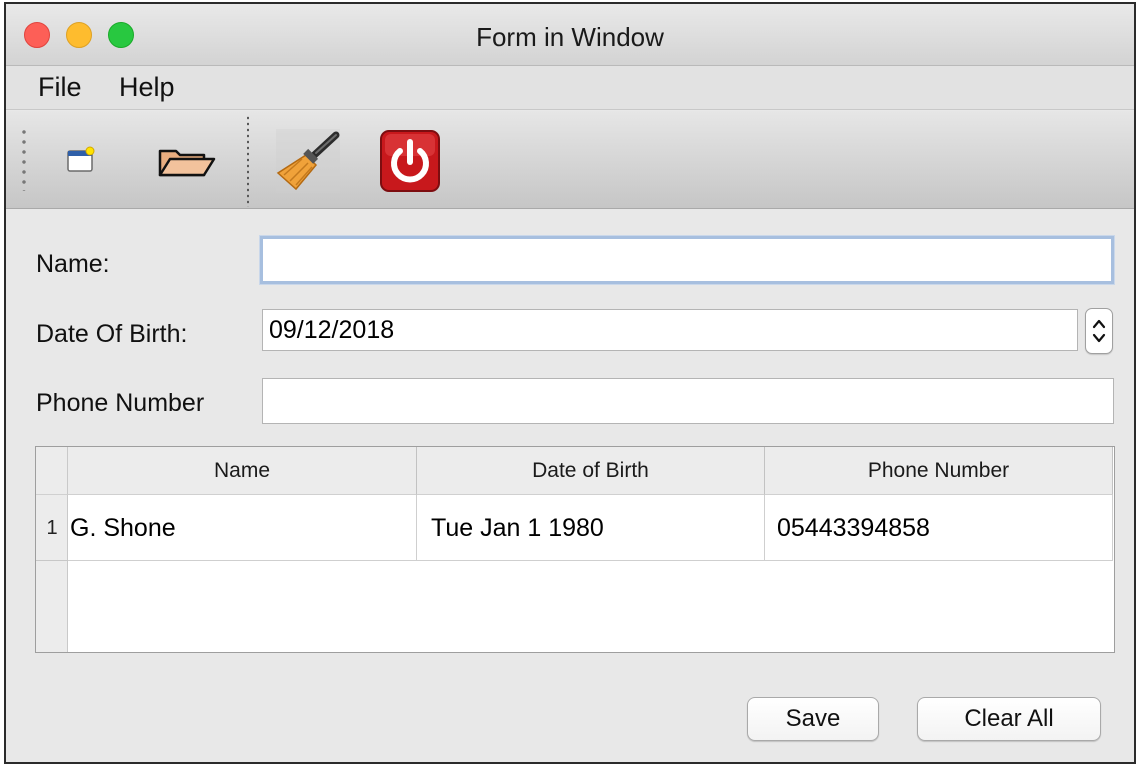  I want to click on open-folder-icon, so click(187, 163).